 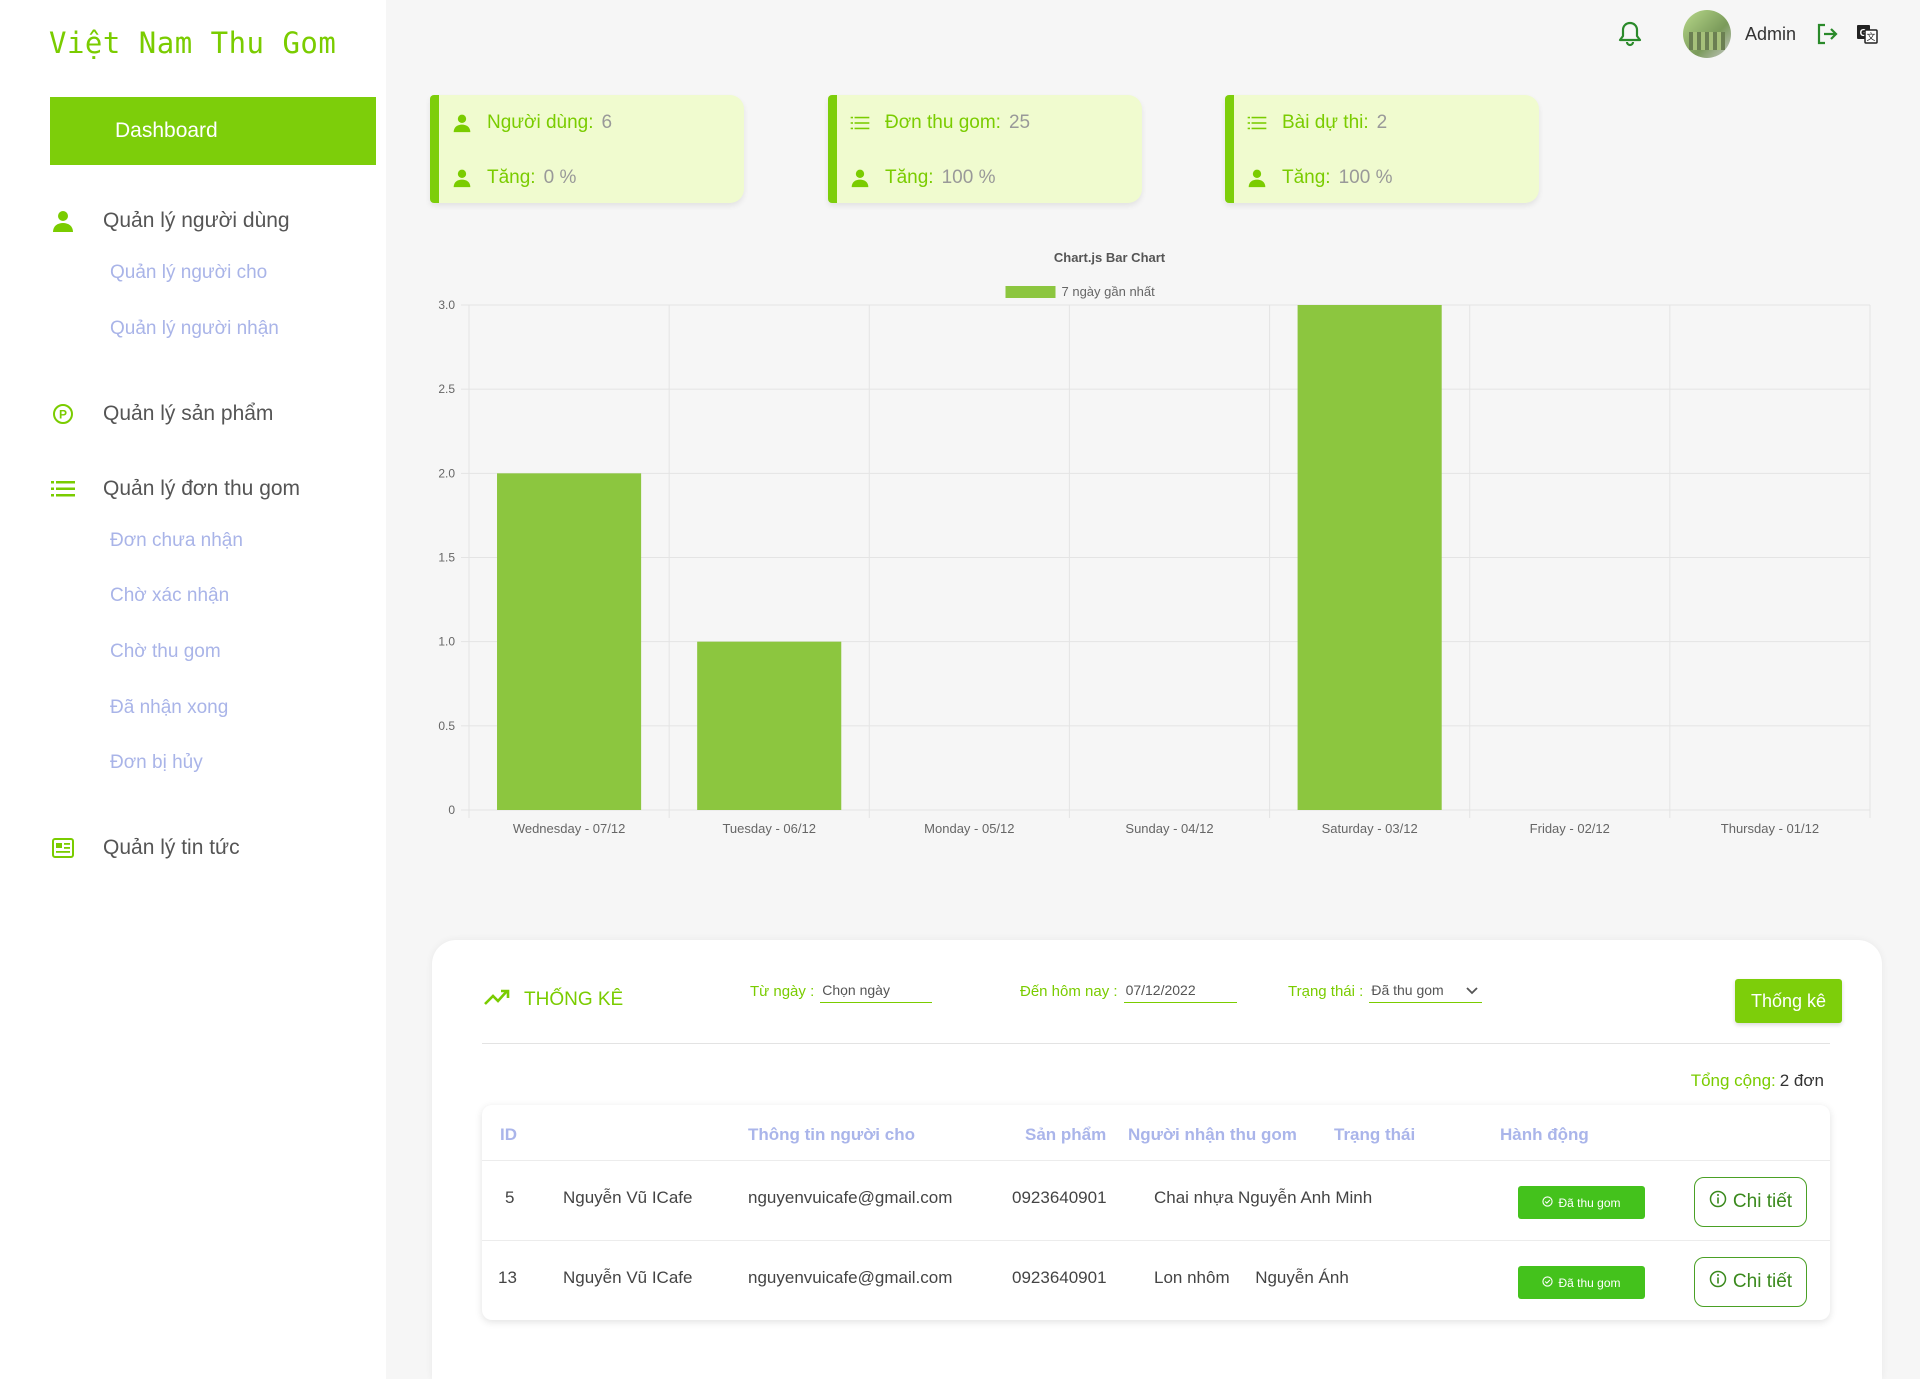 I want to click on cell-product: Lon nhôm, so click(x=1192, y=1277).